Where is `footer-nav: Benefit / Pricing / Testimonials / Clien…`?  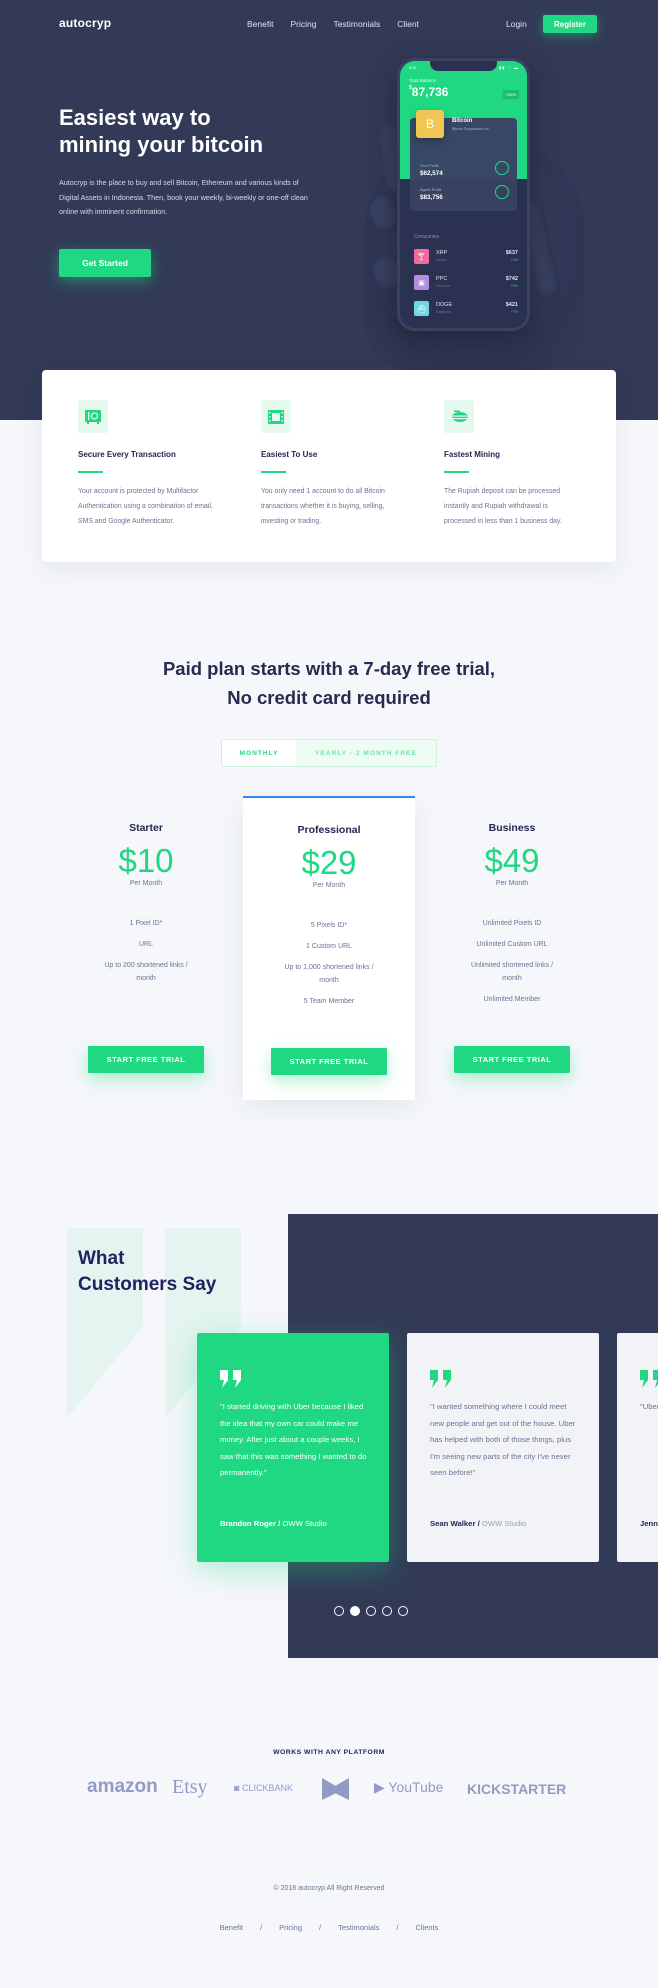 footer-nav: Benefit / Pricing / Testimonials / Clien… is located at coordinates (329, 1927).